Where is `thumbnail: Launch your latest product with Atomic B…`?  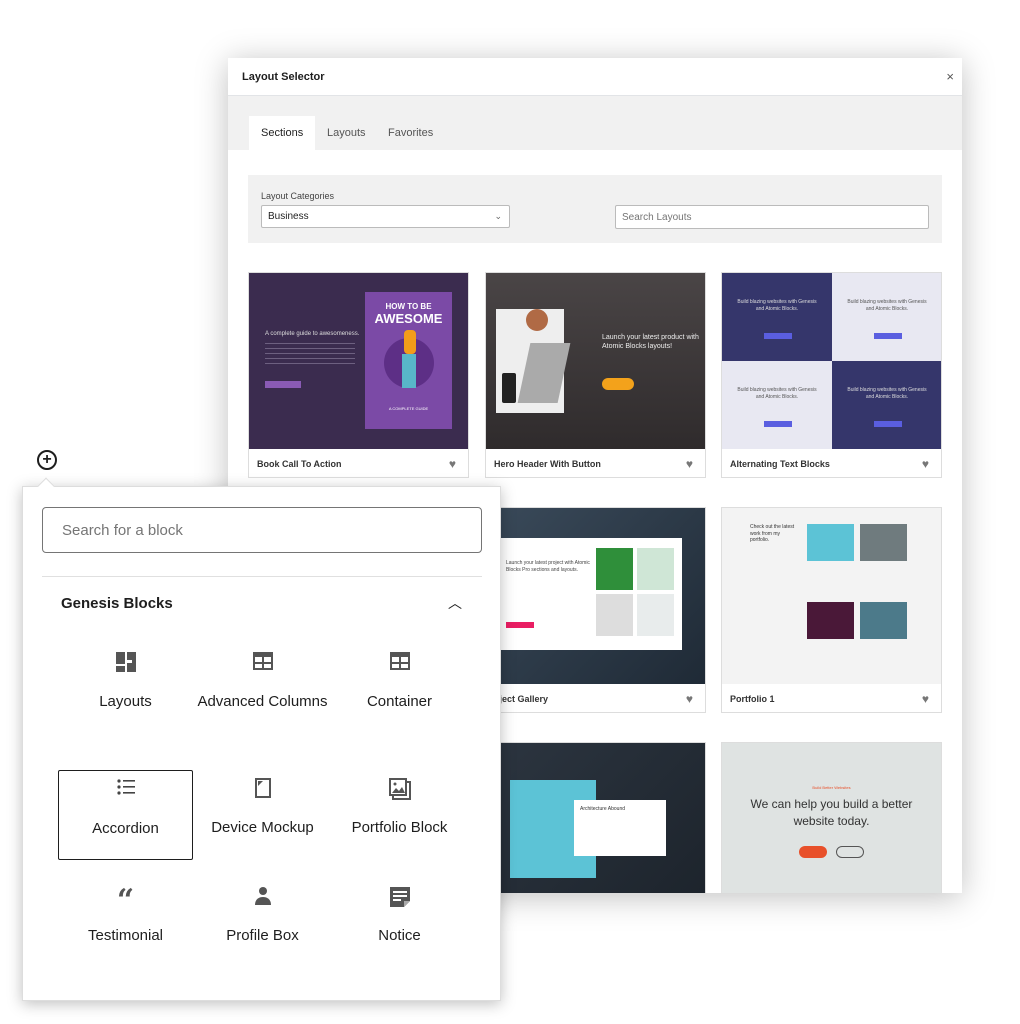
thumbnail: Launch your latest product with Atomic B… is located at coordinates (595, 361).